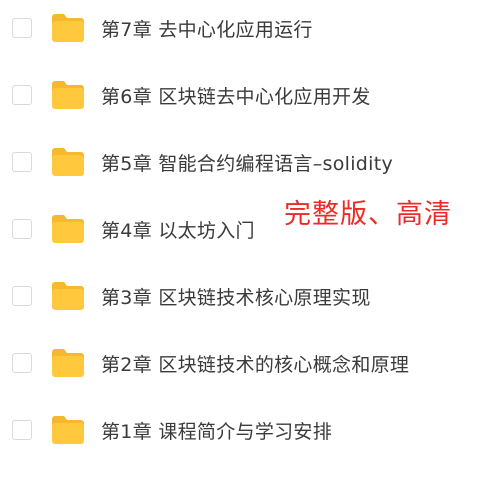 The height and width of the screenshot is (477, 500). I want to click on item-label: 第6章 区块链去中心化应用开发, so click(236, 95).